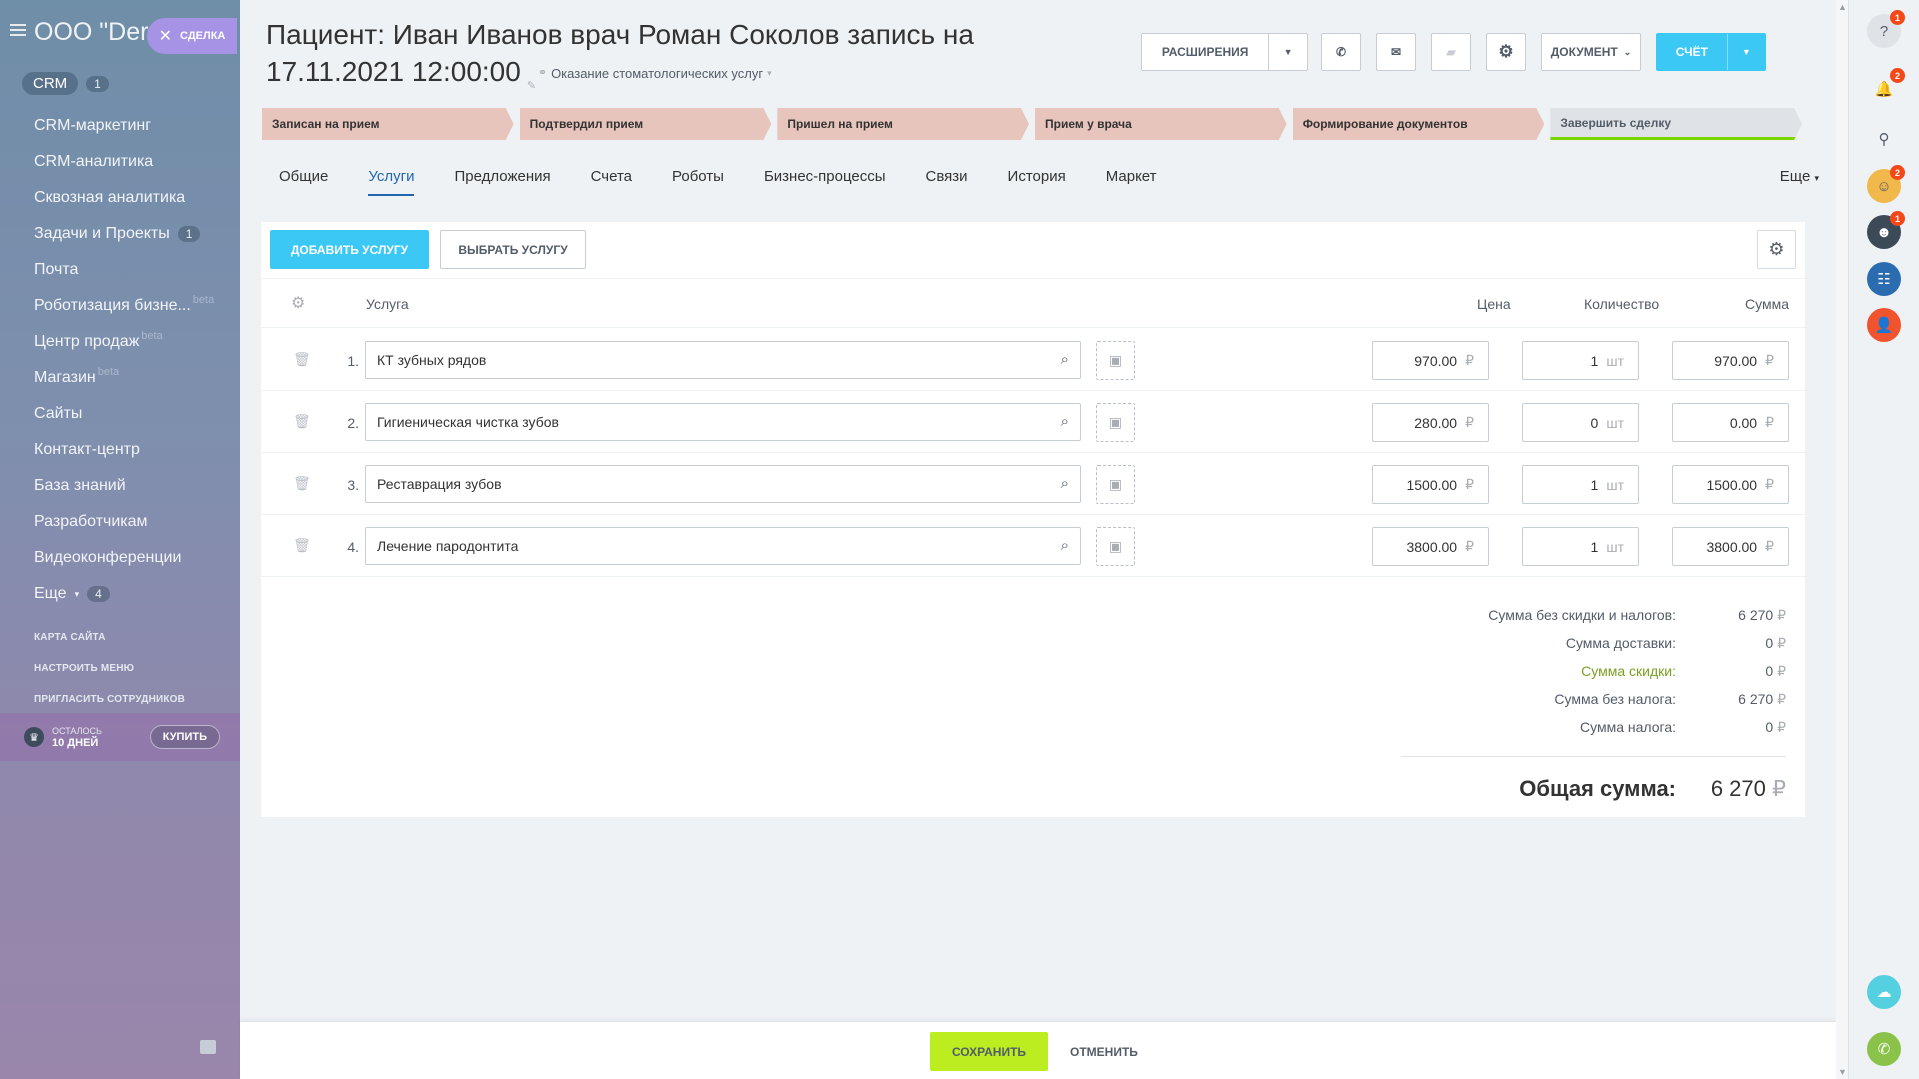 This screenshot has height=1079, width=1919. What do you see at coordinates (723, 484) in the screenshot?
I see `service-name-input: Реставрация зубов ⌕` at bounding box center [723, 484].